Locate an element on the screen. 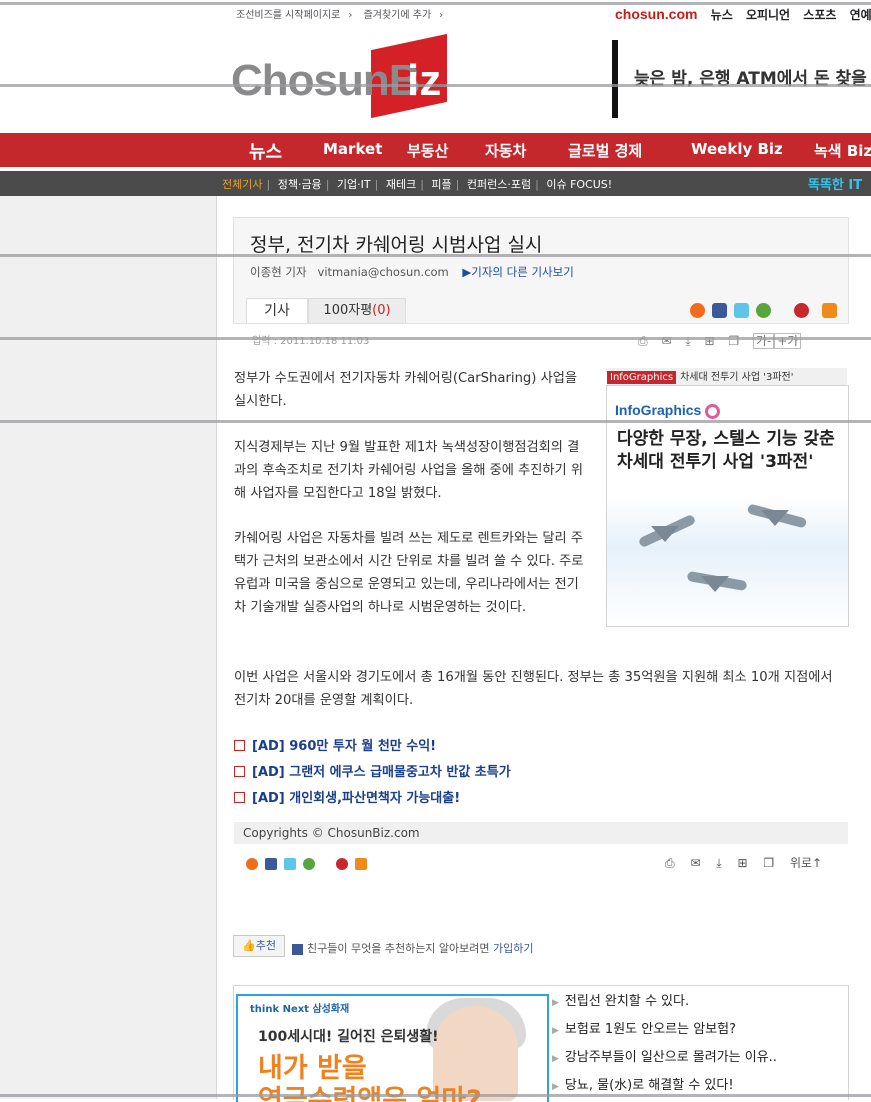 This screenshot has width=871, height=1102. facebook-like-button: 👍추천 is located at coordinates (259, 946).